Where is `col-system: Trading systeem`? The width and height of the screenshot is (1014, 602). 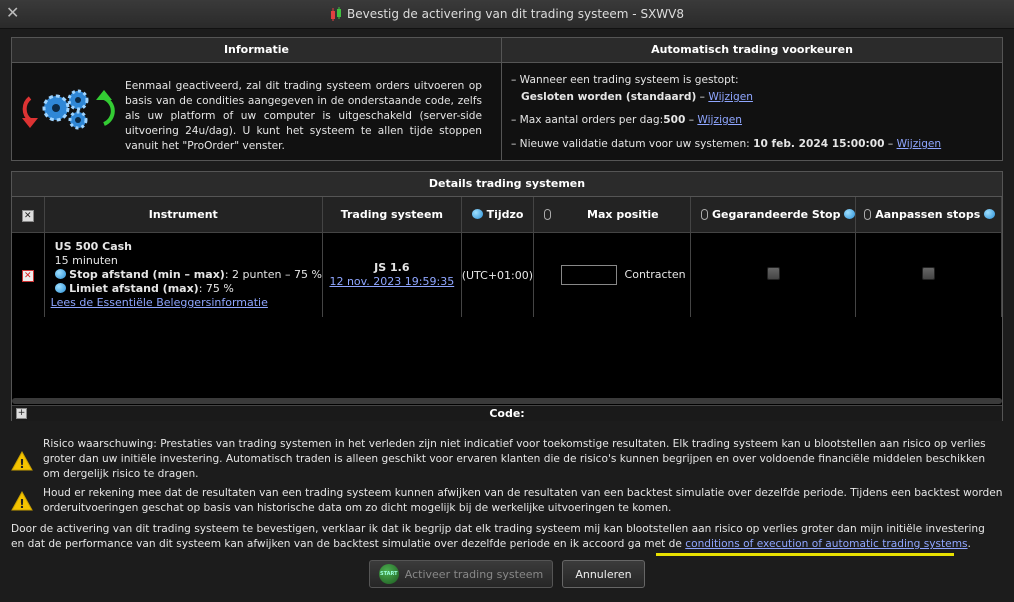 col-system: Trading systeem is located at coordinates (392, 215).